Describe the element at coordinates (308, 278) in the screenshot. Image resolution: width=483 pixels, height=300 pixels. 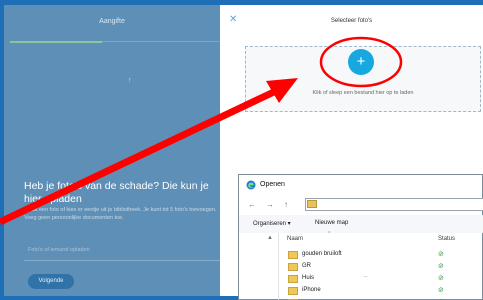
I see `file-name: Huis` at that location.